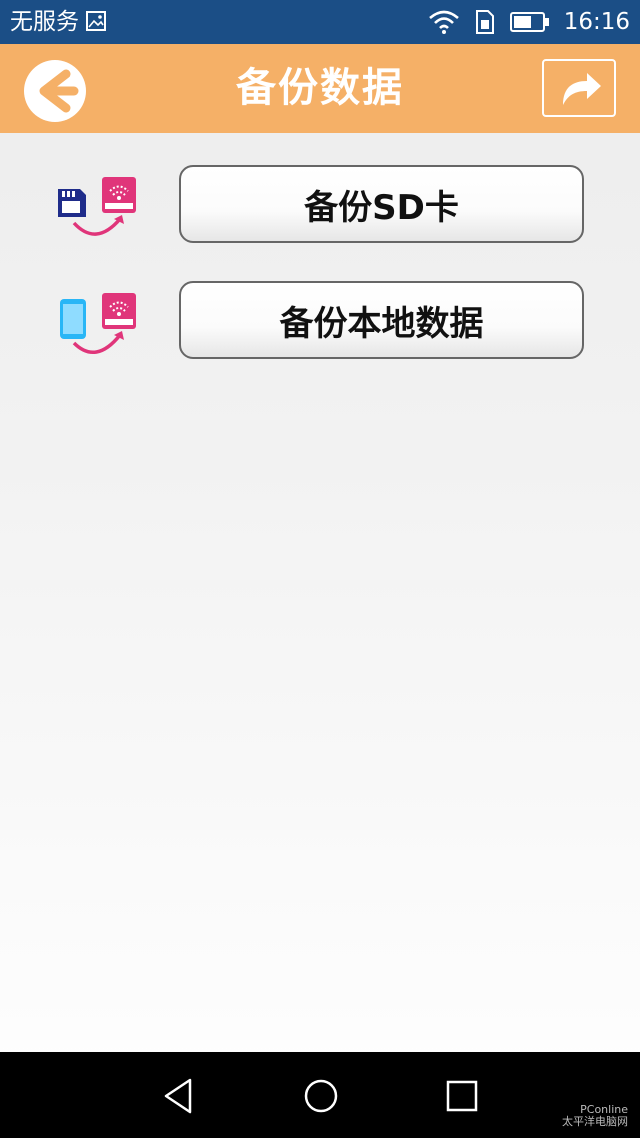 The height and width of the screenshot is (1138, 640). Describe the element at coordinates (381, 204) in the screenshot. I see `backup-sd-card-button: 备份SD卡` at that location.